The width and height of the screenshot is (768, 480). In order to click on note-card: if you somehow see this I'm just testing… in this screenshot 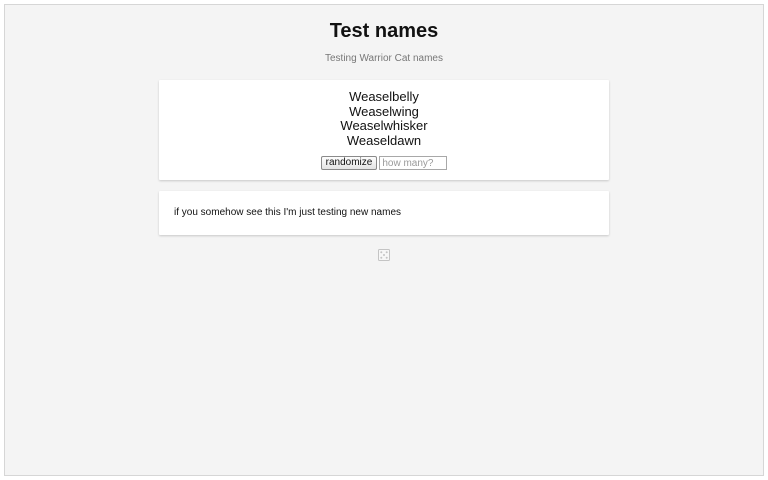, I will do `click(384, 213)`.